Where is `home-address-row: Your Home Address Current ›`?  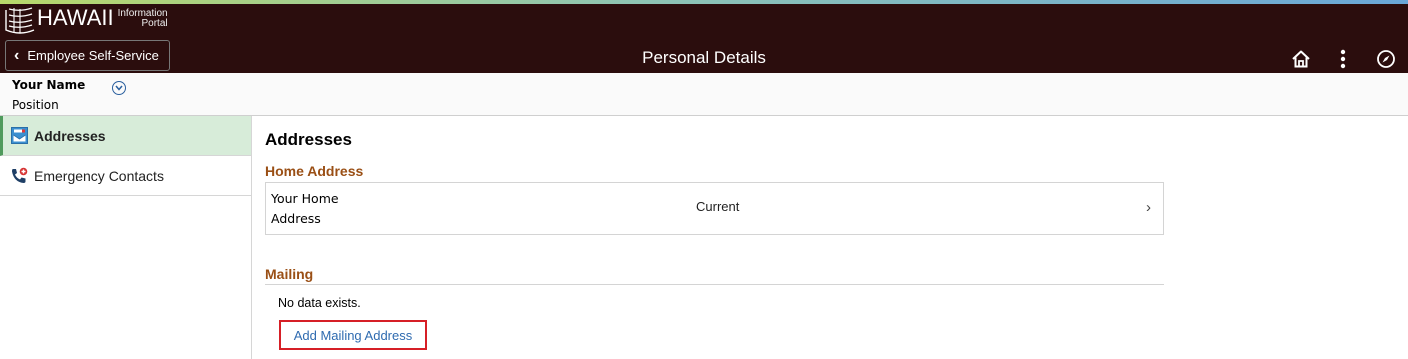 home-address-row: Your Home Address Current › is located at coordinates (714, 208).